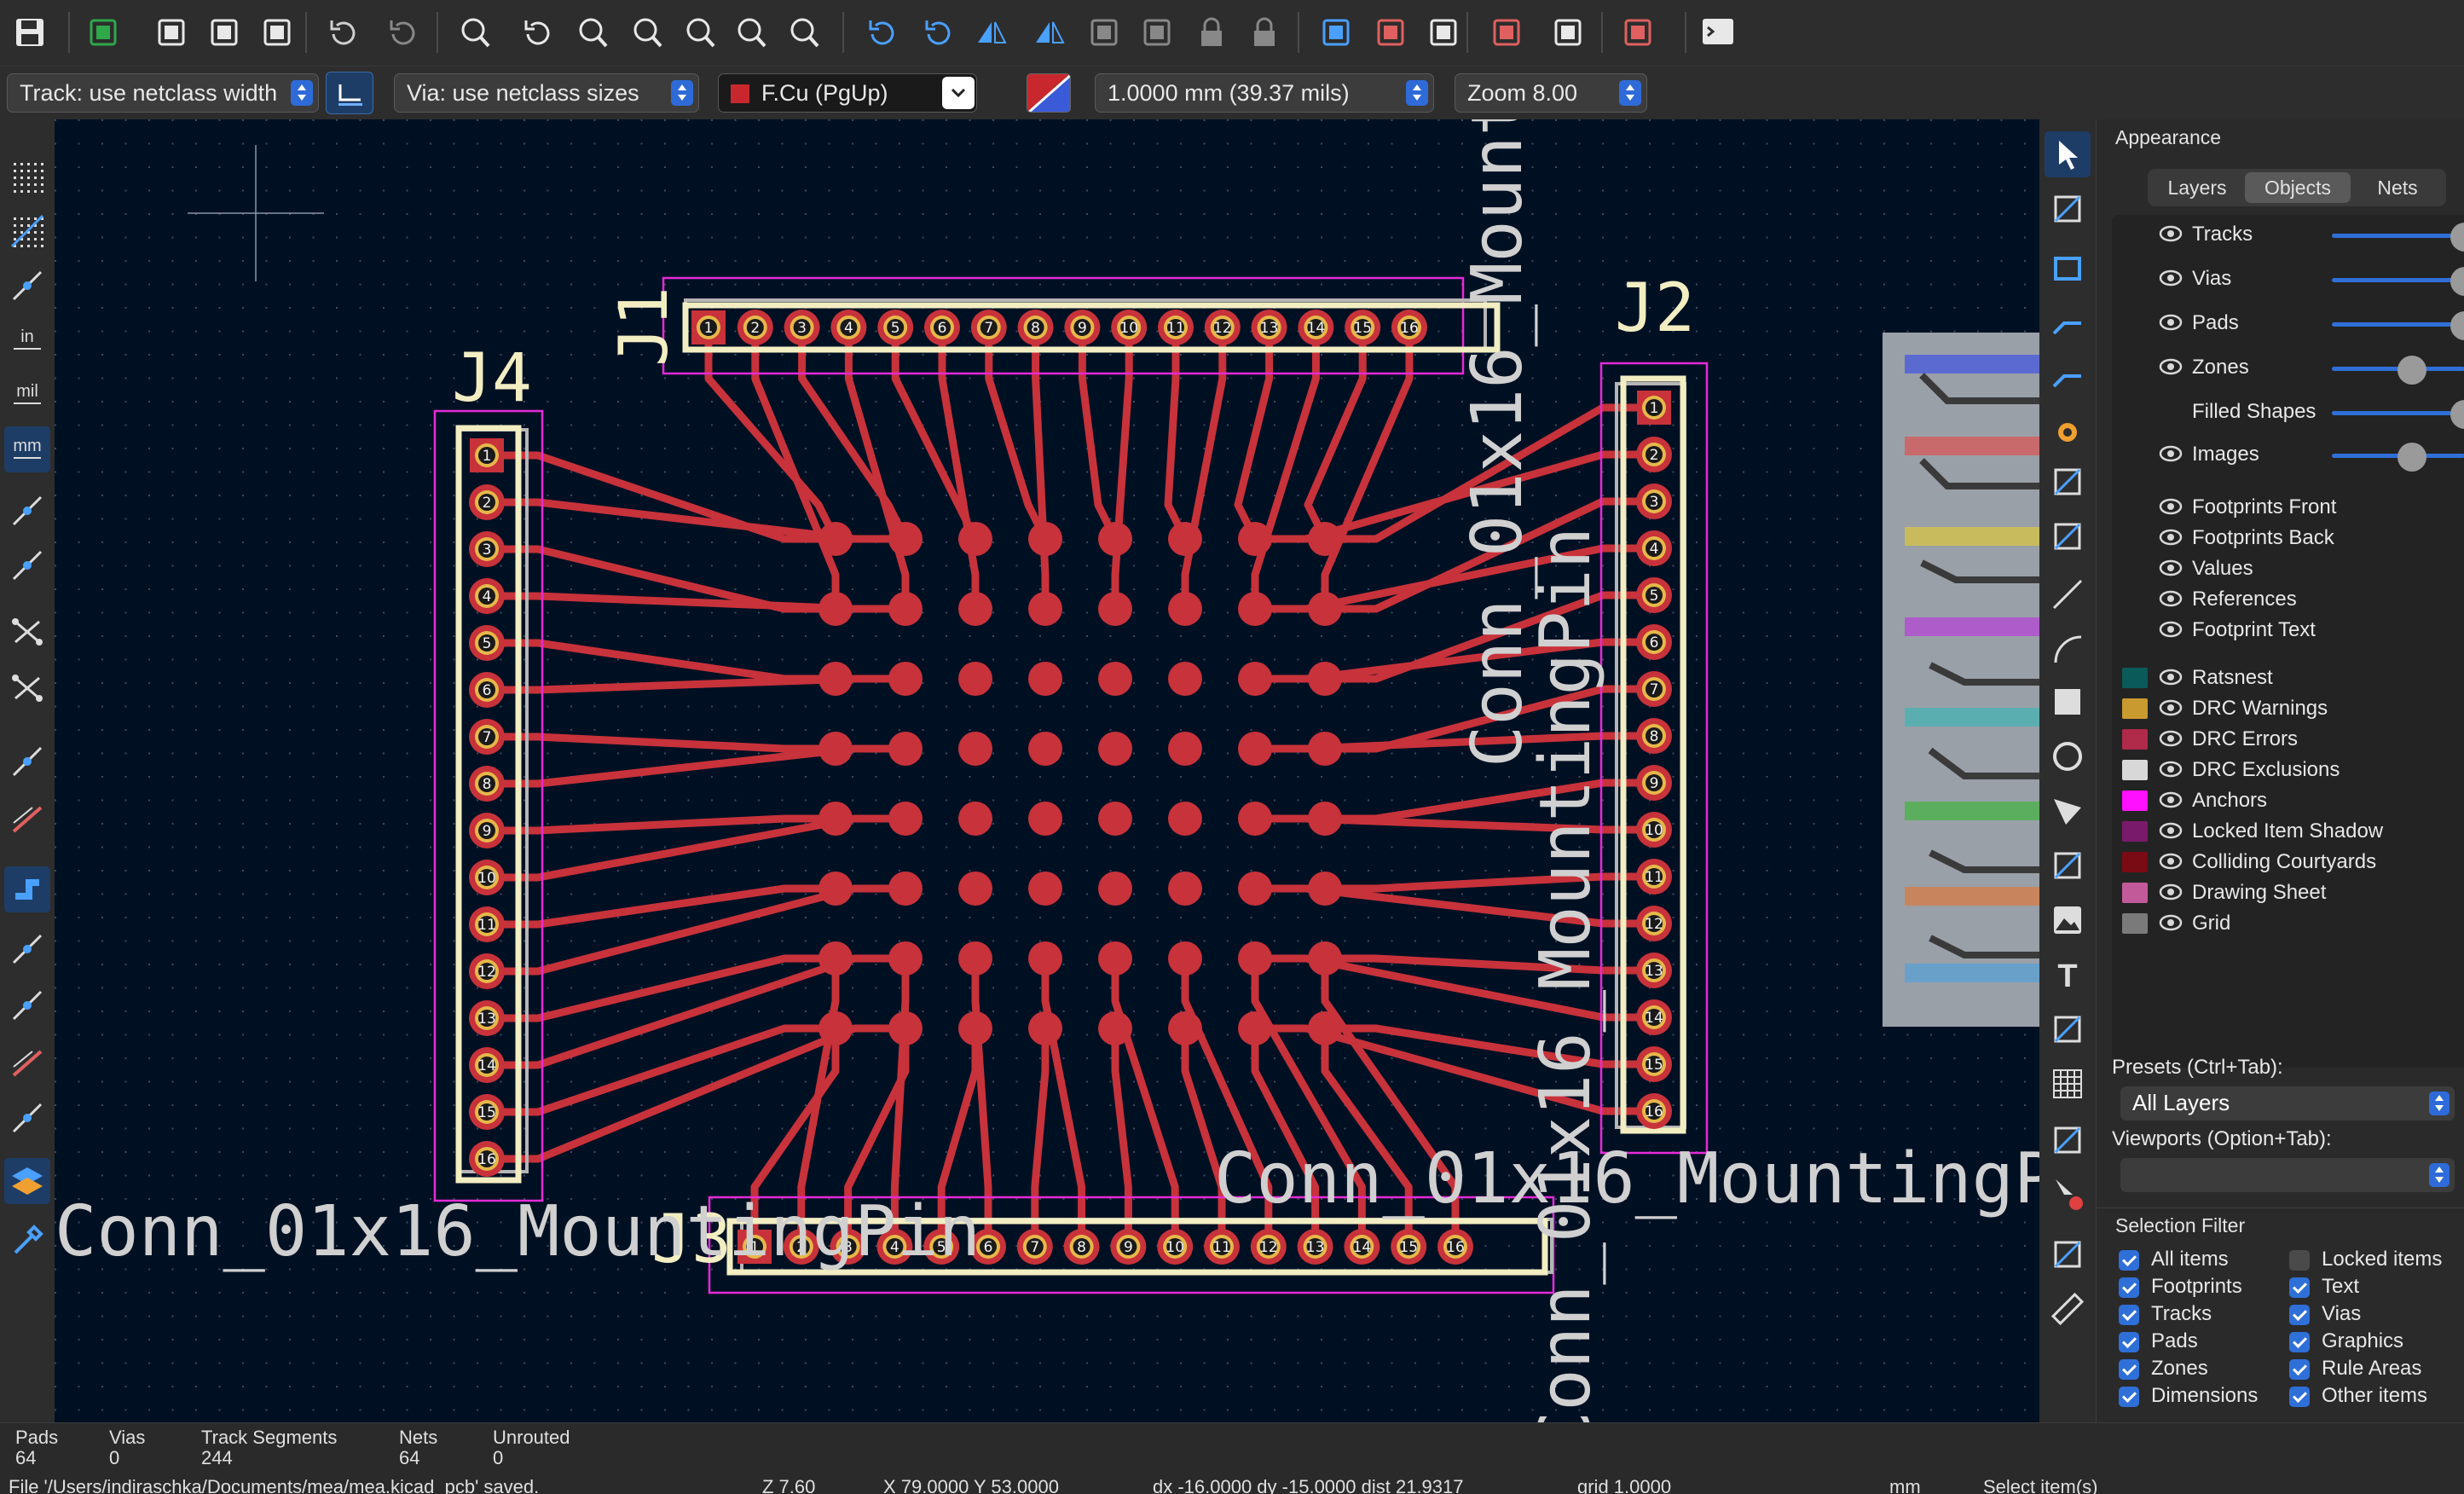 Image resolution: width=2464 pixels, height=1494 pixels. I want to click on add-dimension-icon, so click(2068, 1140).